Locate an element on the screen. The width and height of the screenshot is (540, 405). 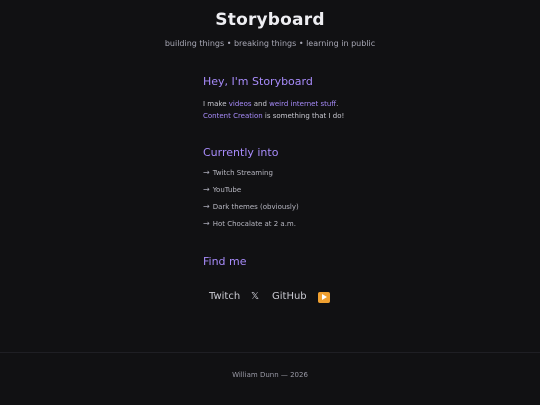
list-item: → Twitch Streaming is located at coordinates (251, 176).